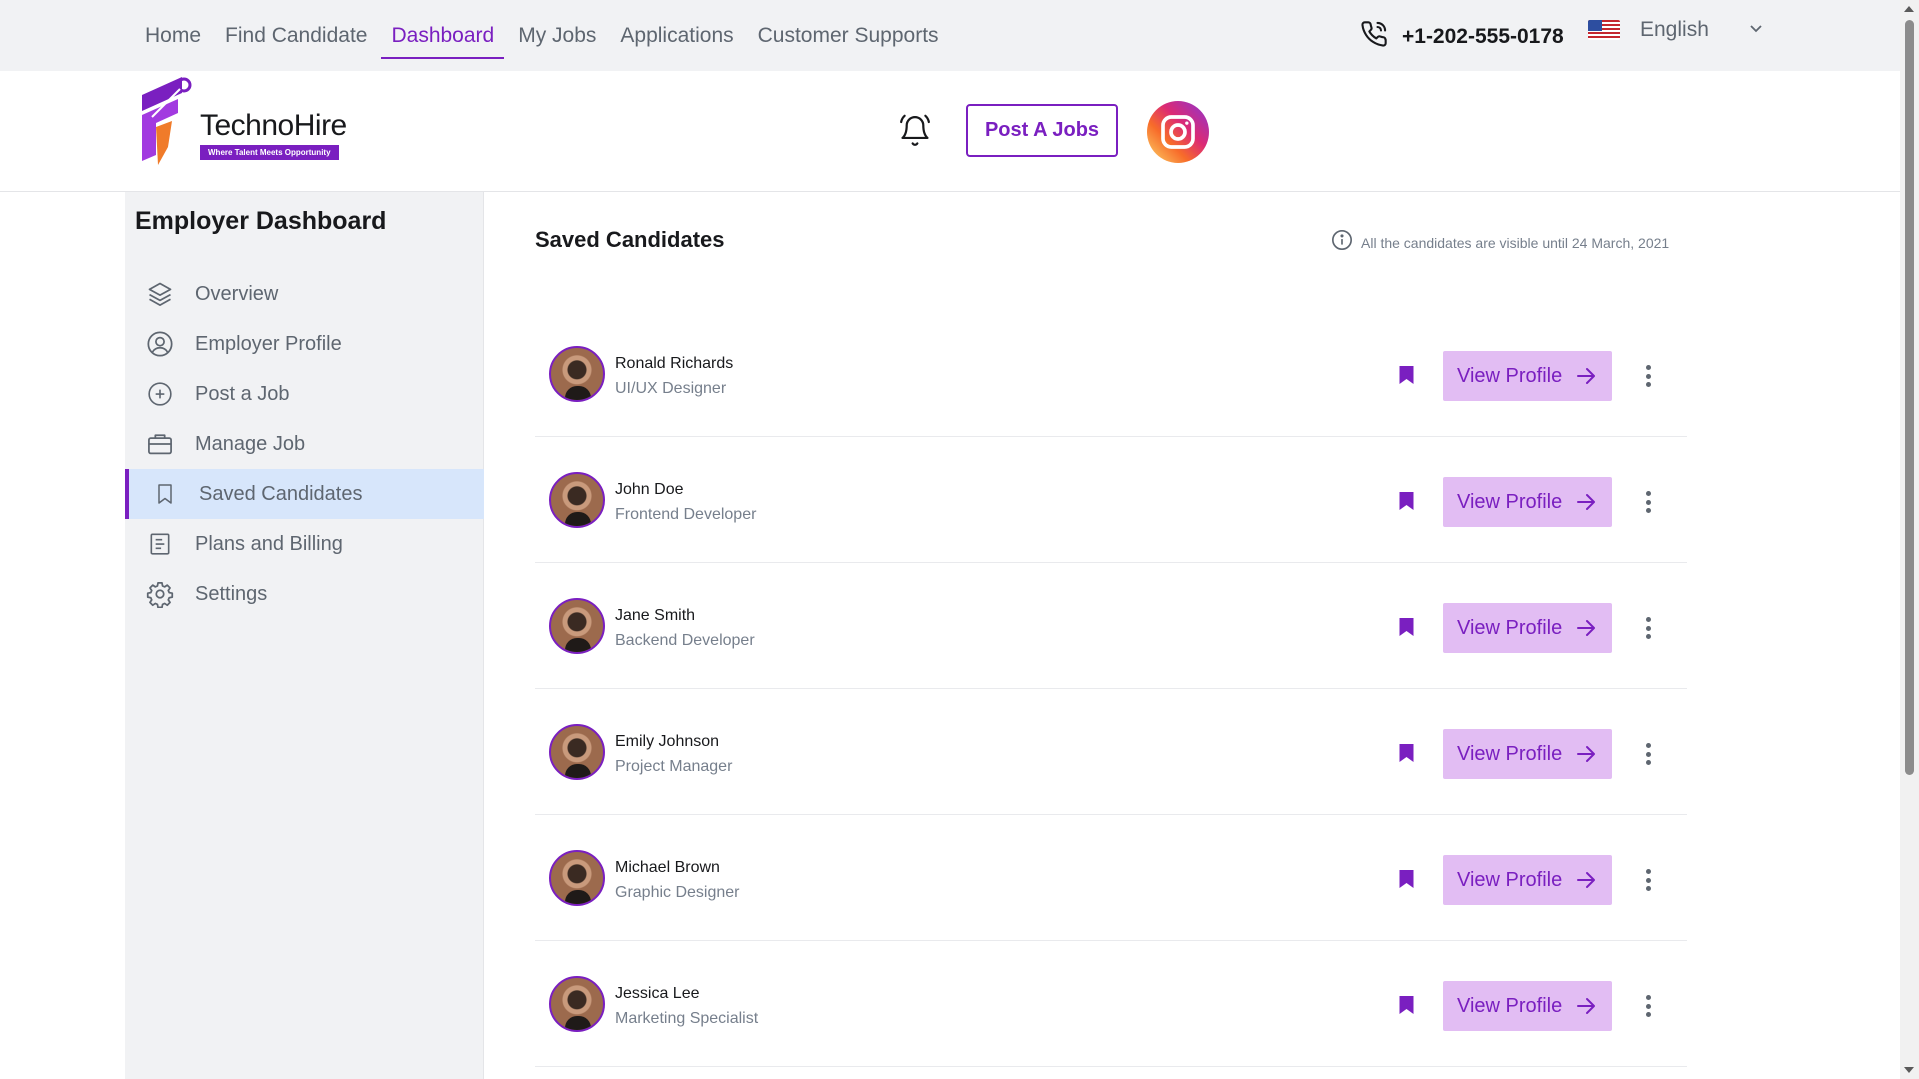 This screenshot has height=1079, width=1919. Describe the element at coordinates (281, 493) in the screenshot. I see `sidebar-item-label: Saved Candidates` at that location.